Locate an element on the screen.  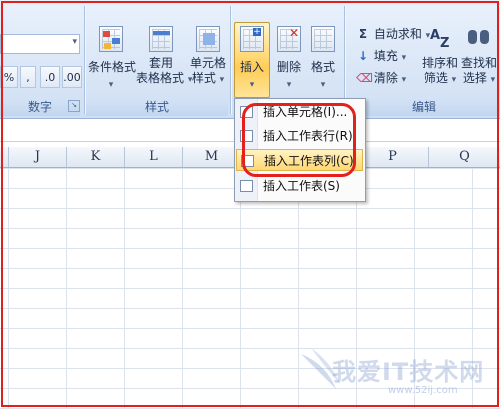
clear-button: ⌫ 清除 ▾ is located at coordinates (381, 78).